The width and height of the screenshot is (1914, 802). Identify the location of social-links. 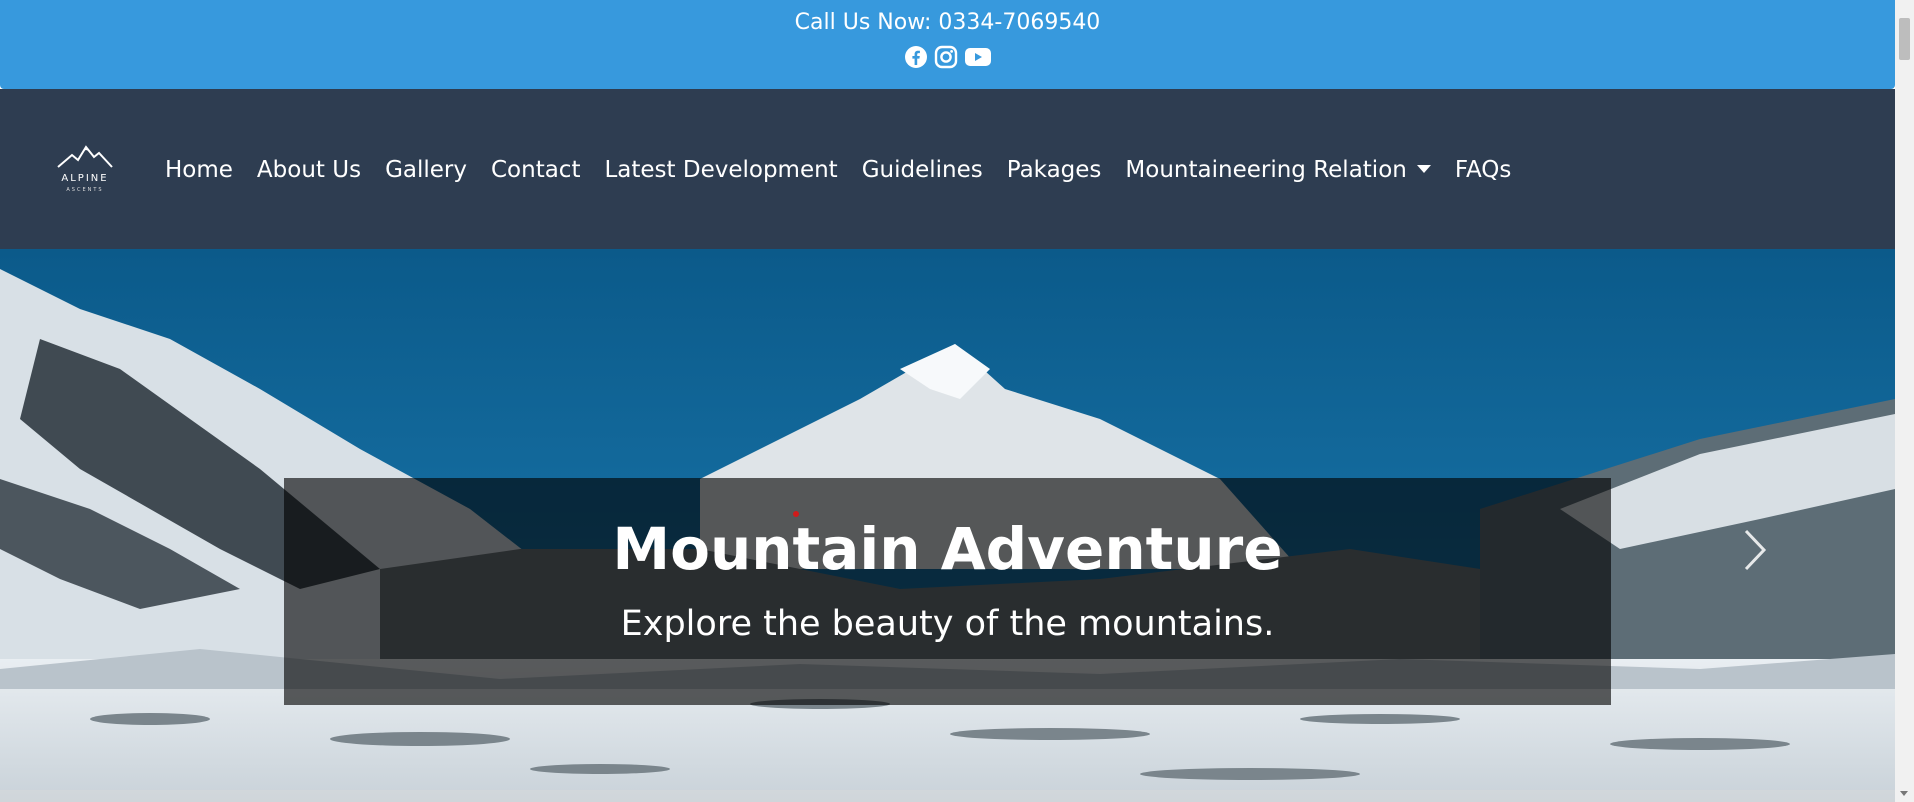
(947, 57).